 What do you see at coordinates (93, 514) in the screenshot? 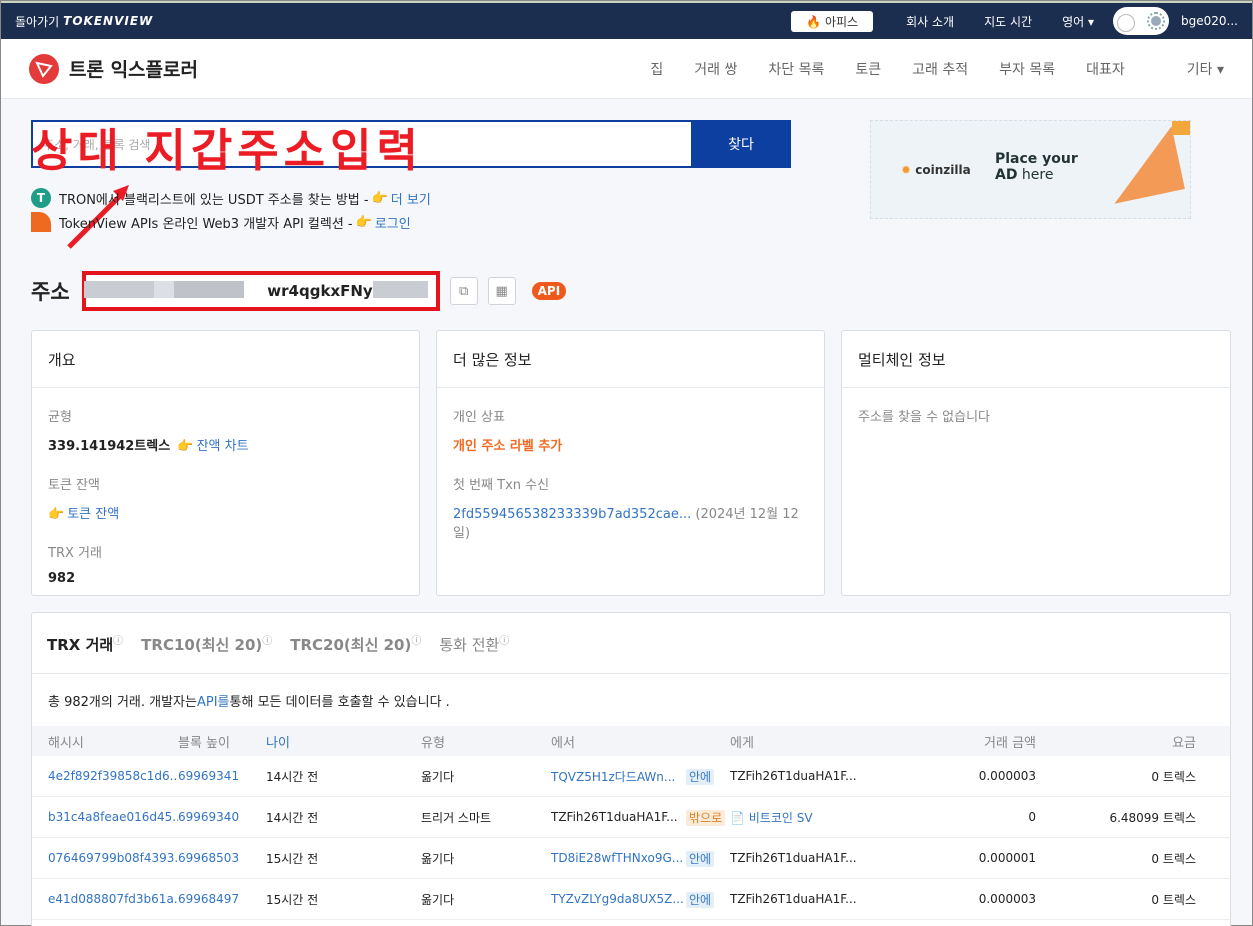
I see `token-balance-link: 토큰 잔액` at bounding box center [93, 514].